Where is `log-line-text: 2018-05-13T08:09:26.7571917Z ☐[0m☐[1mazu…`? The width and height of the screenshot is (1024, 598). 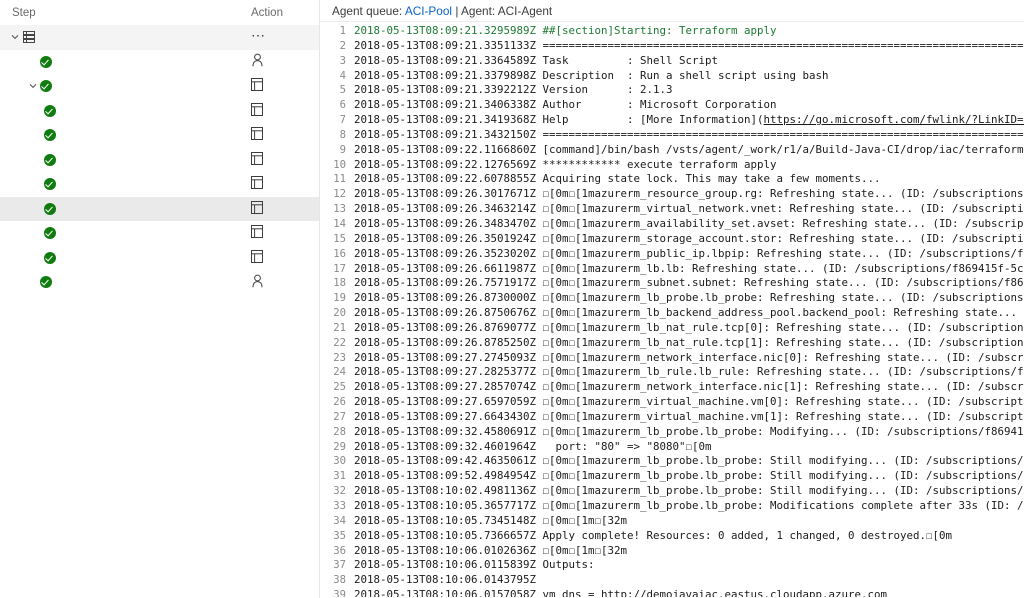
log-line-text: 2018-05-13T08:09:26.7571917Z ☐[0m☐[1mazu… is located at coordinates (689, 283).